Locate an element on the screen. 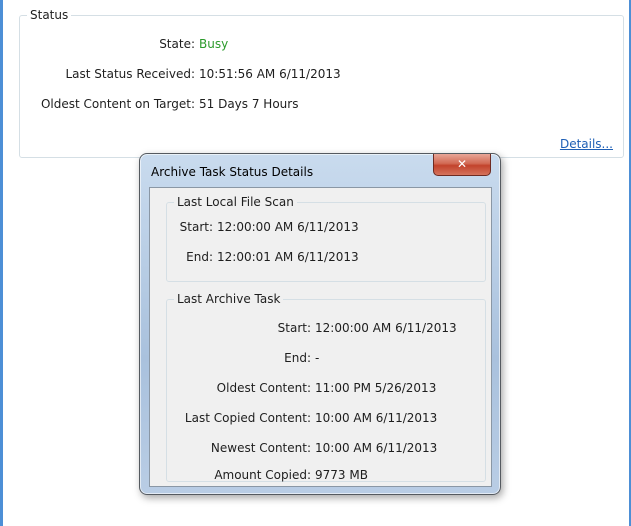 The image size is (631, 526). archive-start-value: 12:00:00 AM 6/11/2013 is located at coordinates (386, 328).